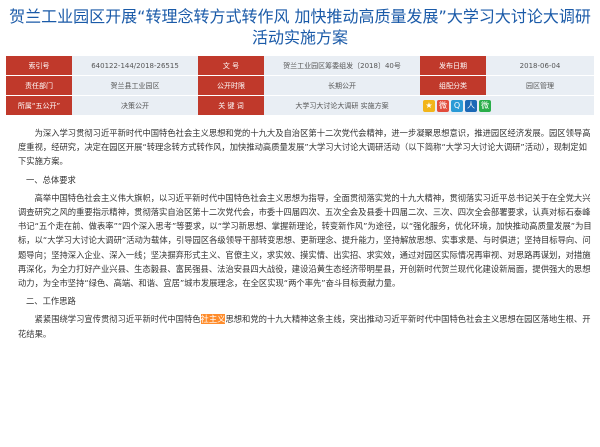 This screenshot has width=600, height=447. What do you see at coordinates (471, 105) in the screenshot?
I see `renren-icon: 人` at bounding box center [471, 105].